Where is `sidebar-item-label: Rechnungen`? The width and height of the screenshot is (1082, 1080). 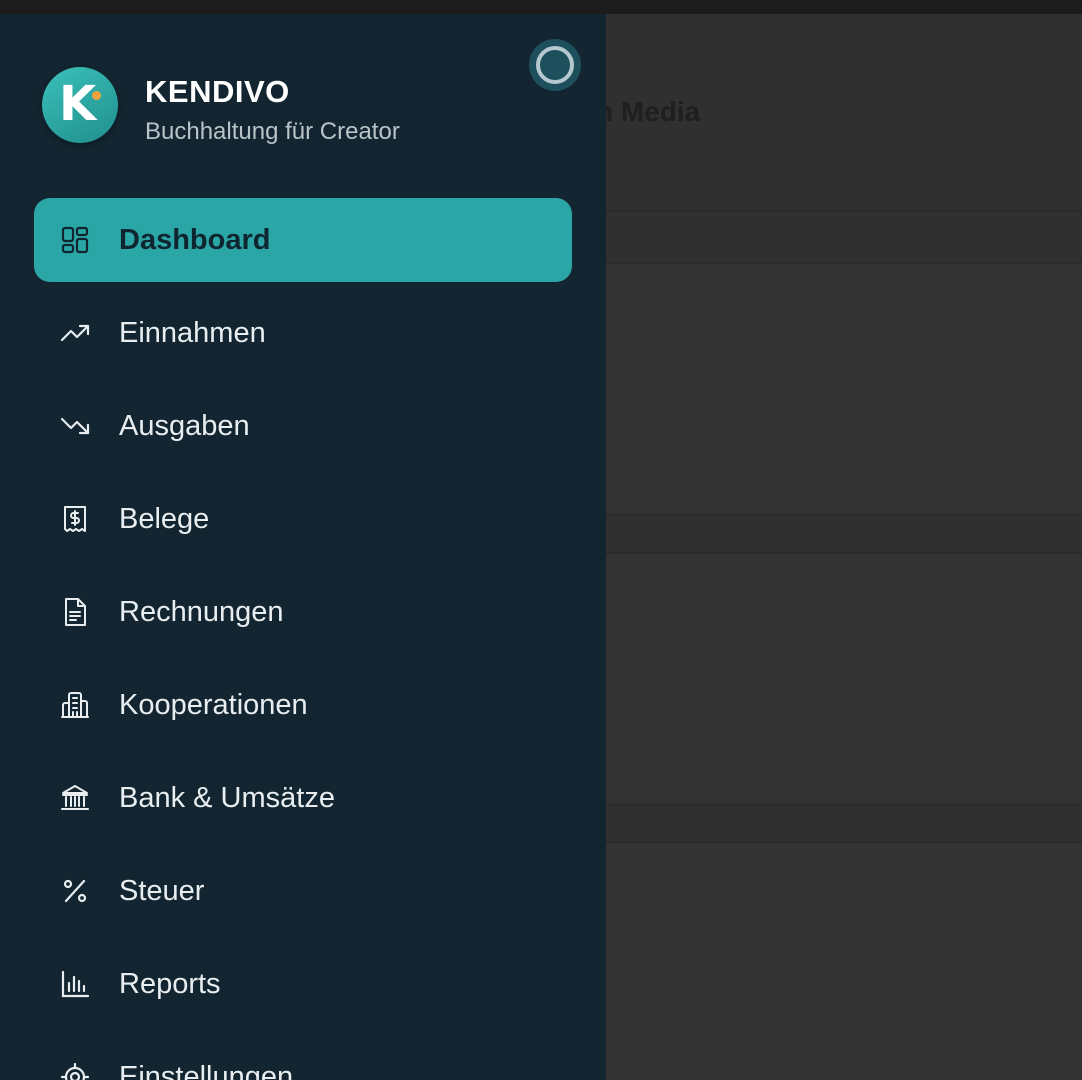 sidebar-item-label: Rechnungen is located at coordinates (201, 612).